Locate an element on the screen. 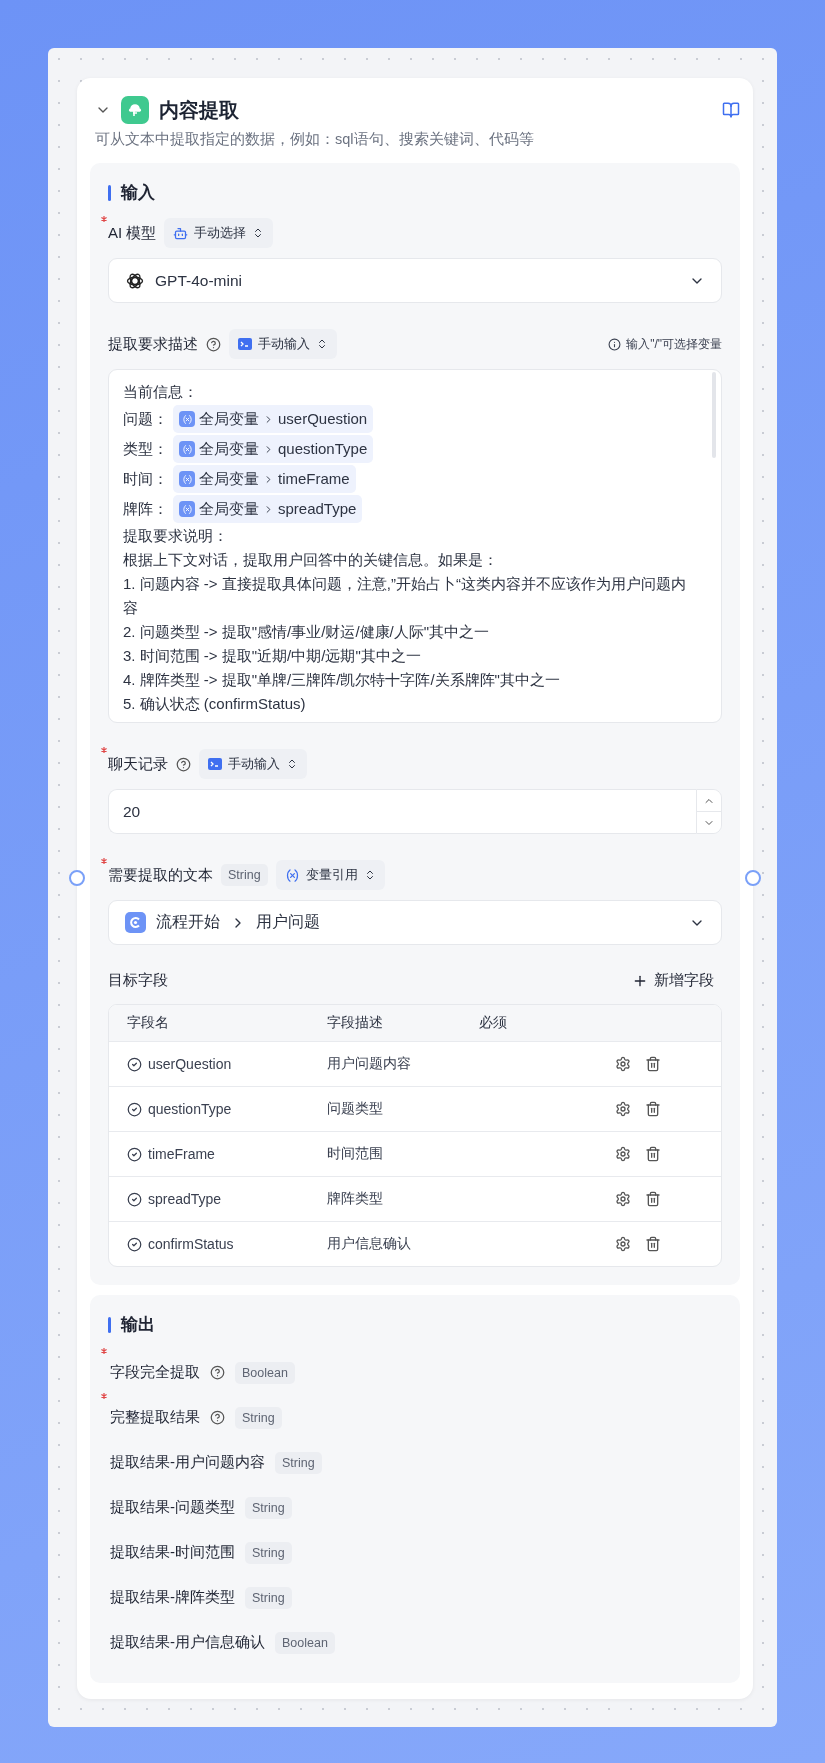  table-cell: timeFrame is located at coordinates (227, 1154).